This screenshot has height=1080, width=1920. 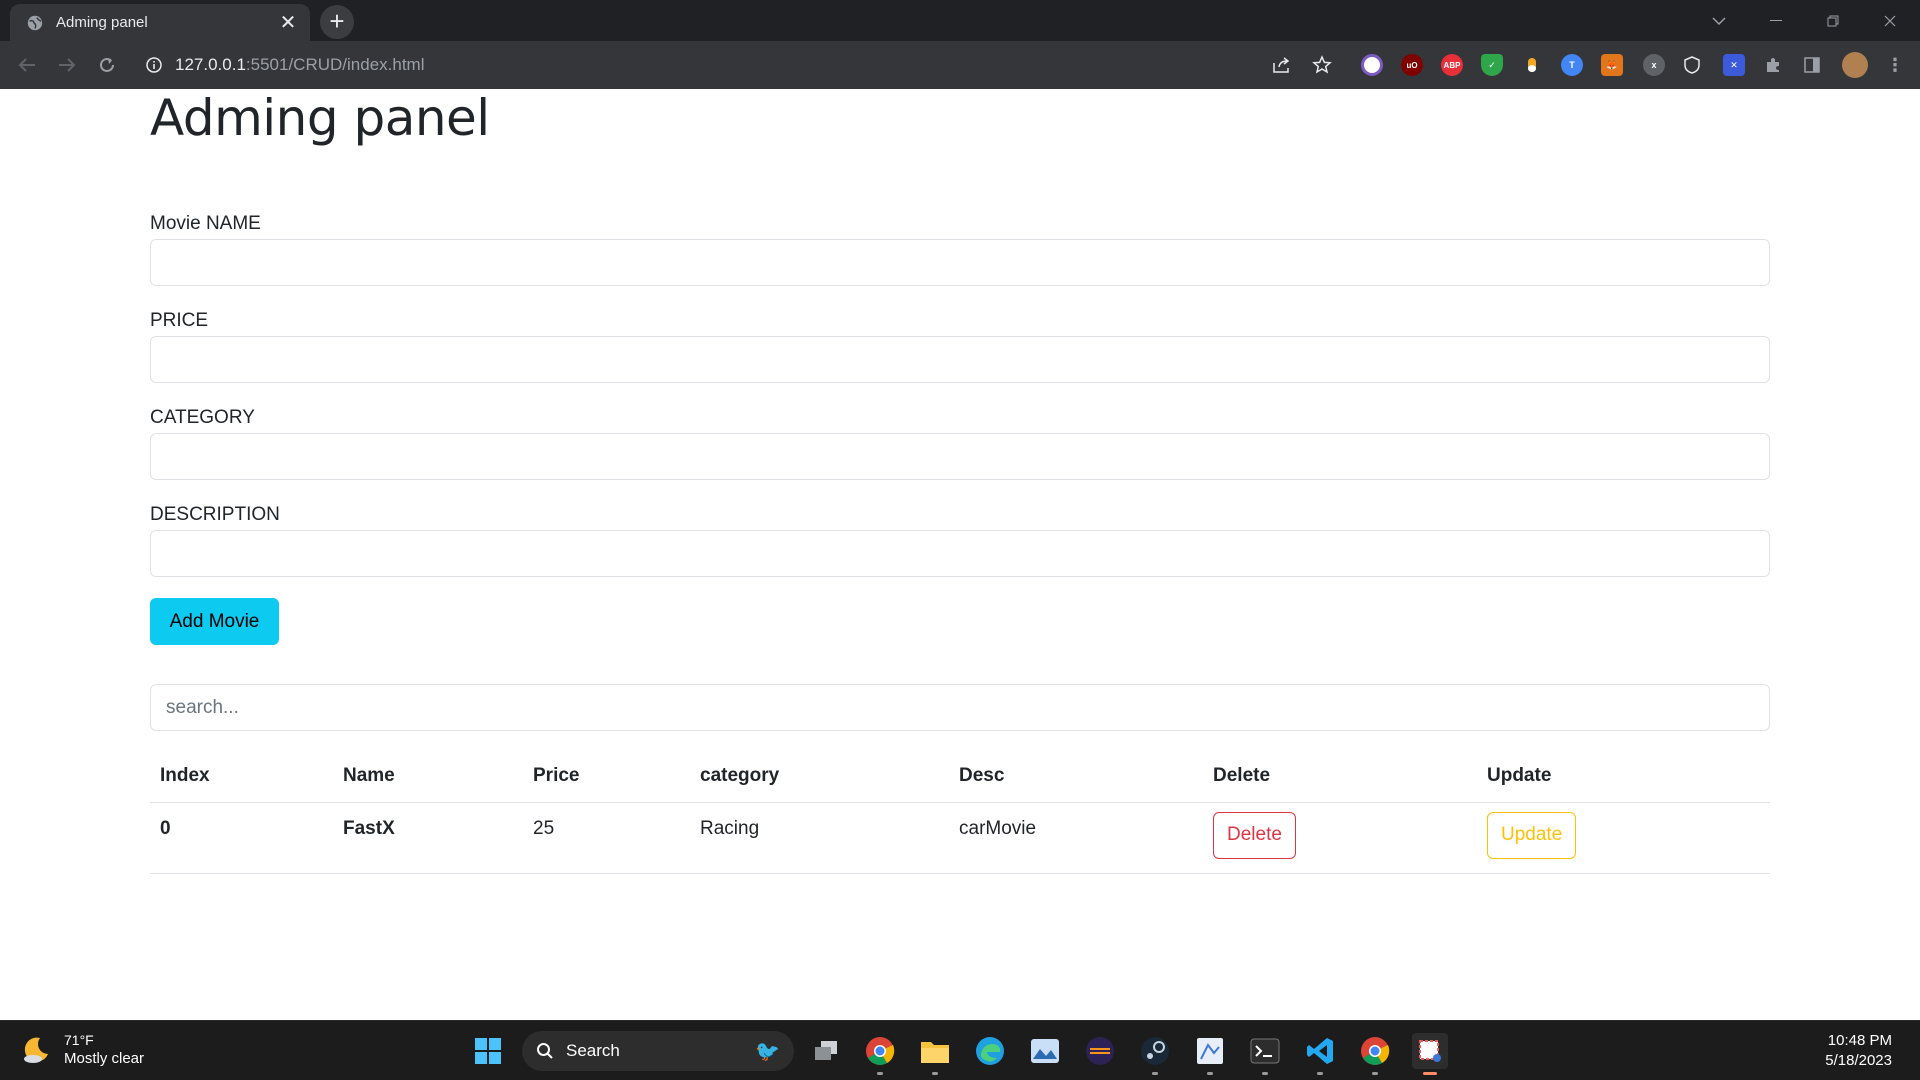 I want to click on tab-search-icon, so click(x=1718, y=20).